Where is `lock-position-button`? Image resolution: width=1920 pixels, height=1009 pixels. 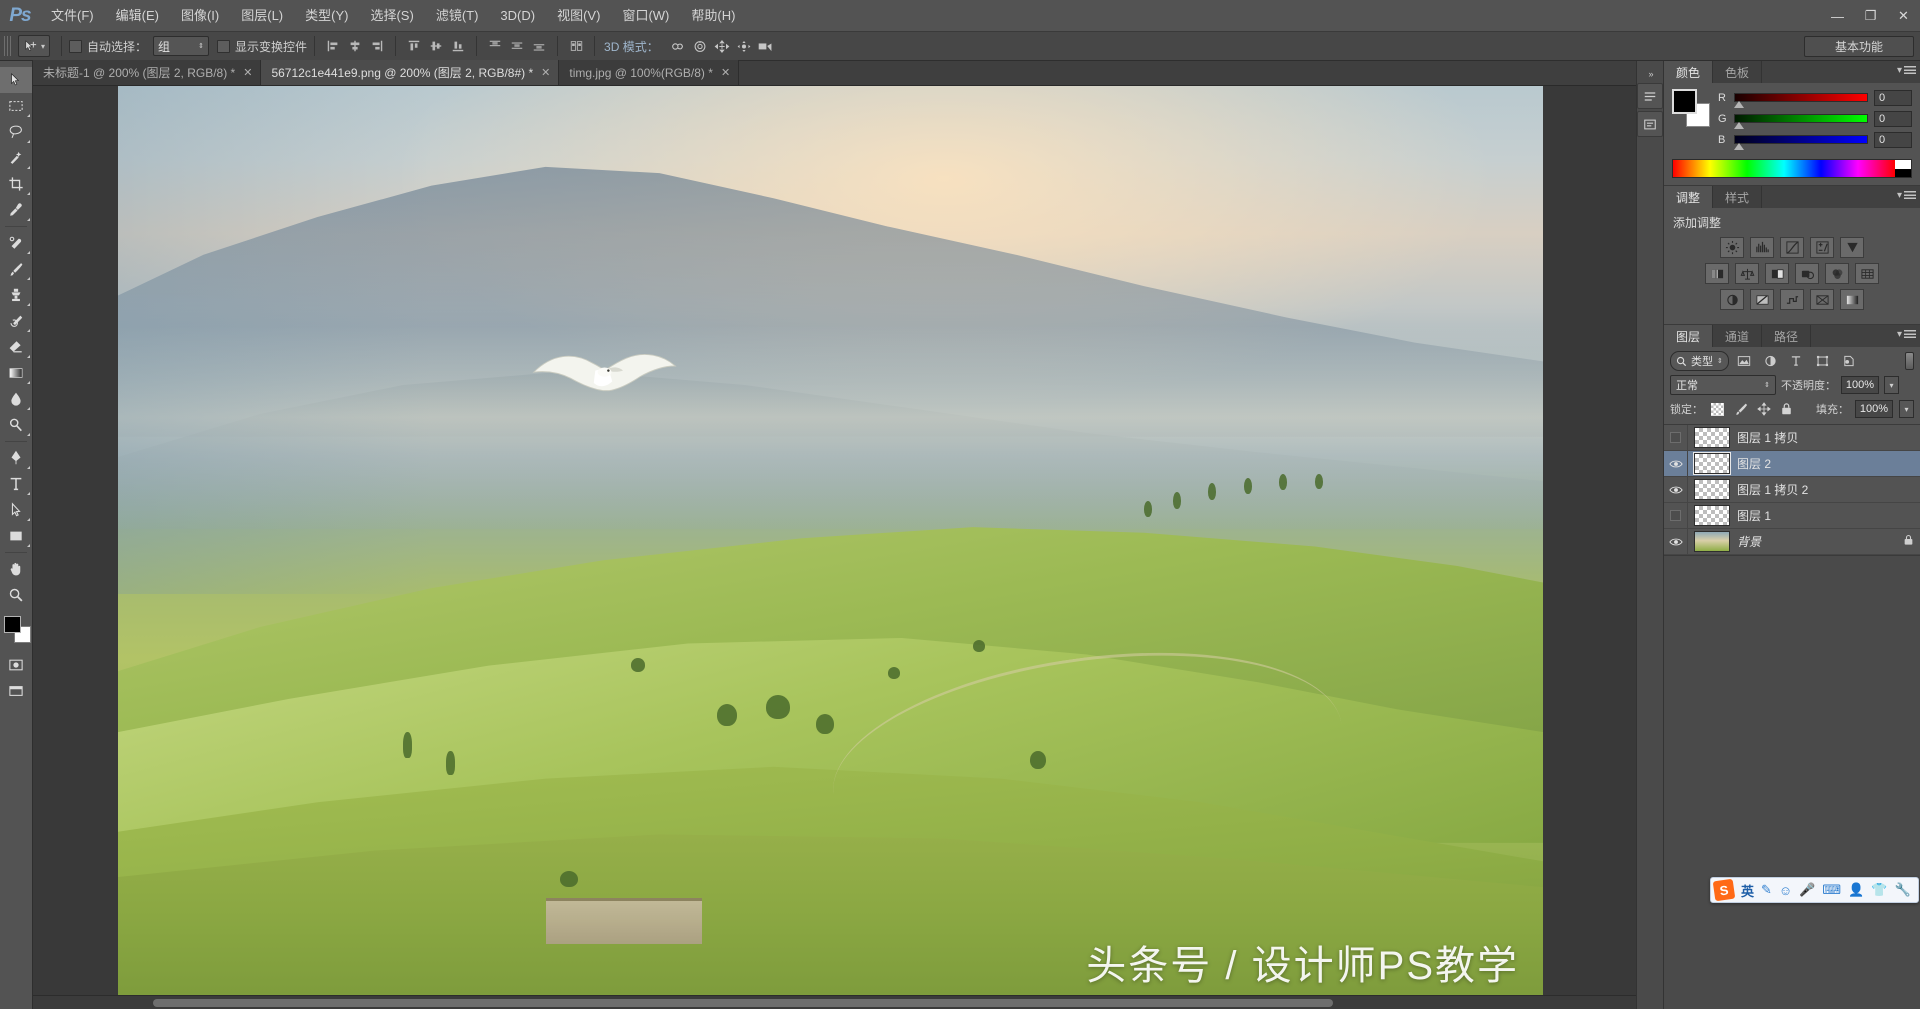 lock-position-button is located at coordinates (1763, 409).